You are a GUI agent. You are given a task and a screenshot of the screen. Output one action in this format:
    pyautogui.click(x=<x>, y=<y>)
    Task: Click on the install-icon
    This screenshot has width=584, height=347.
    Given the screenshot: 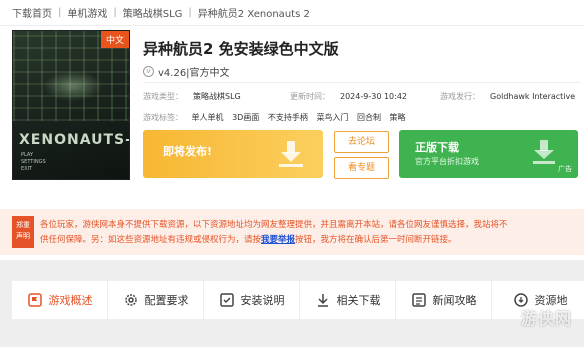 What is the action you would take?
    pyautogui.click(x=226, y=300)
    